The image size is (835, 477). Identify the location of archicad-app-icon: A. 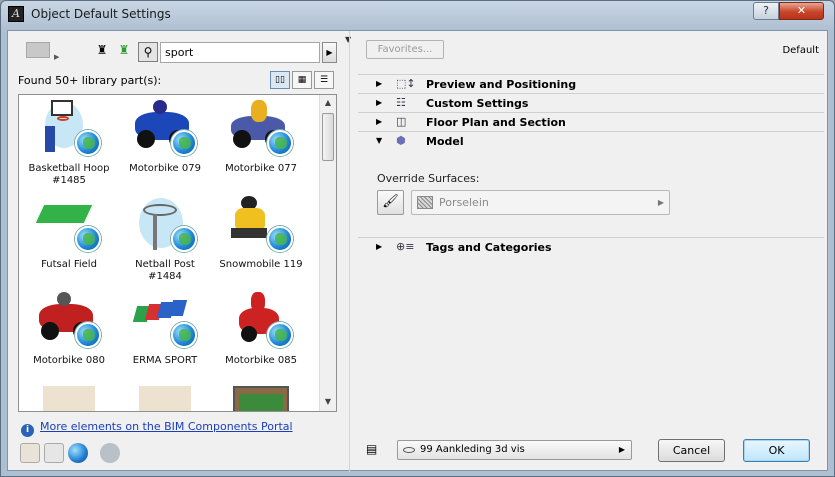
(16, 14).